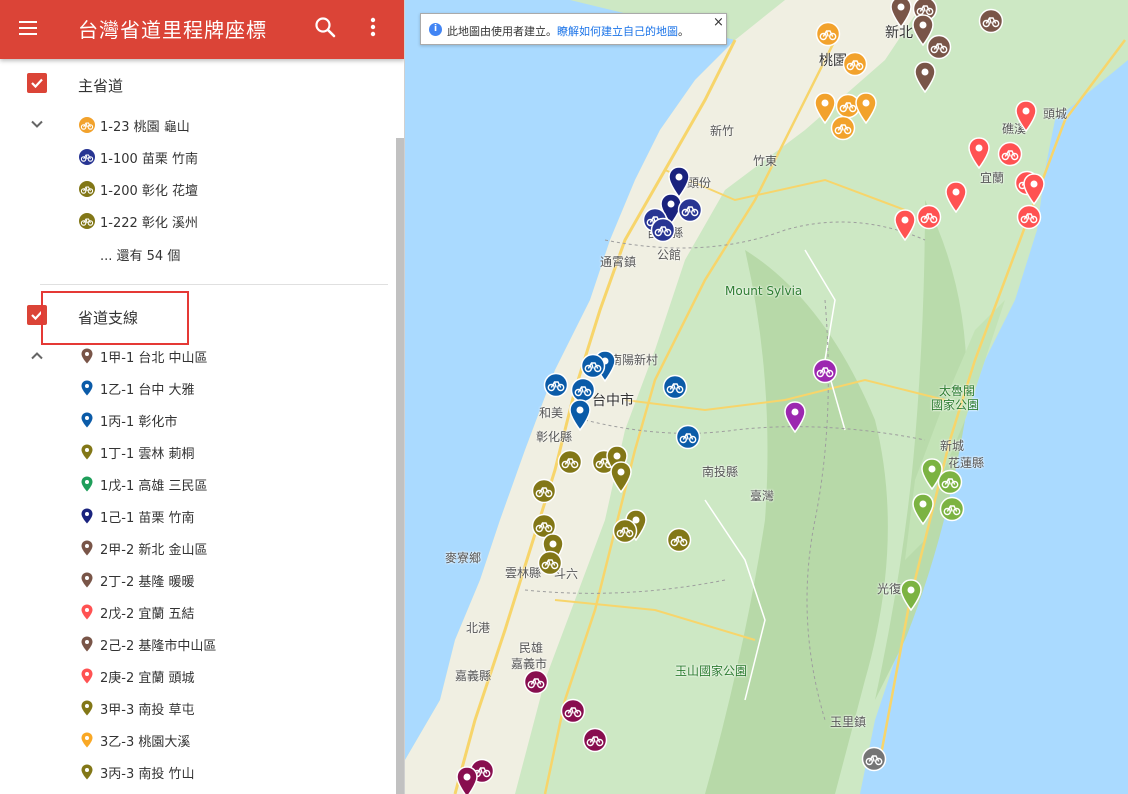 This screenshot has height=794, width=1128. What do you see at coordinates (101, 86) in the screenshot?
I see `layer-title: 主省道` at bounding box center [101, 86].